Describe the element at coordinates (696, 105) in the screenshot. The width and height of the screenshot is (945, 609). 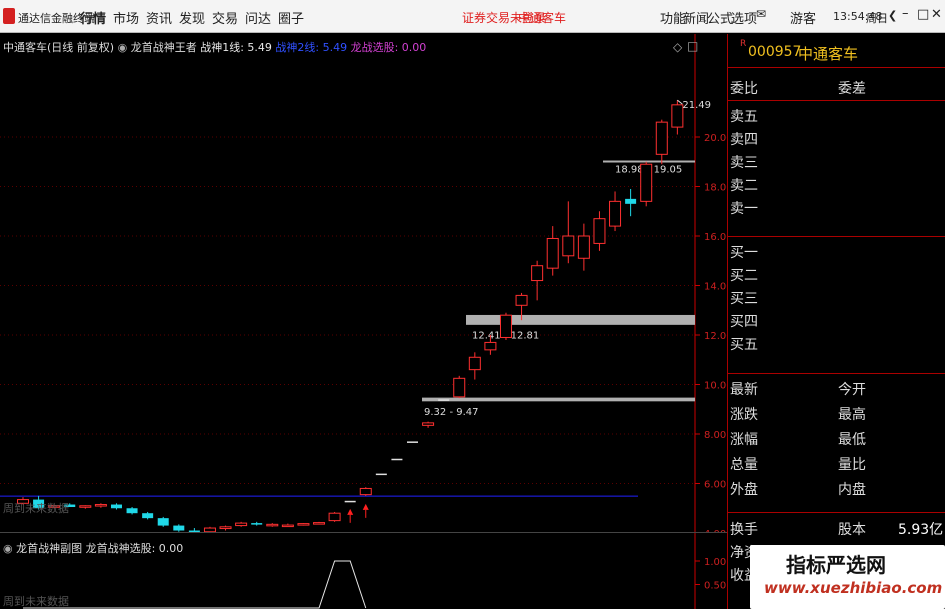
I see `annot-high: 21.49` at that location.